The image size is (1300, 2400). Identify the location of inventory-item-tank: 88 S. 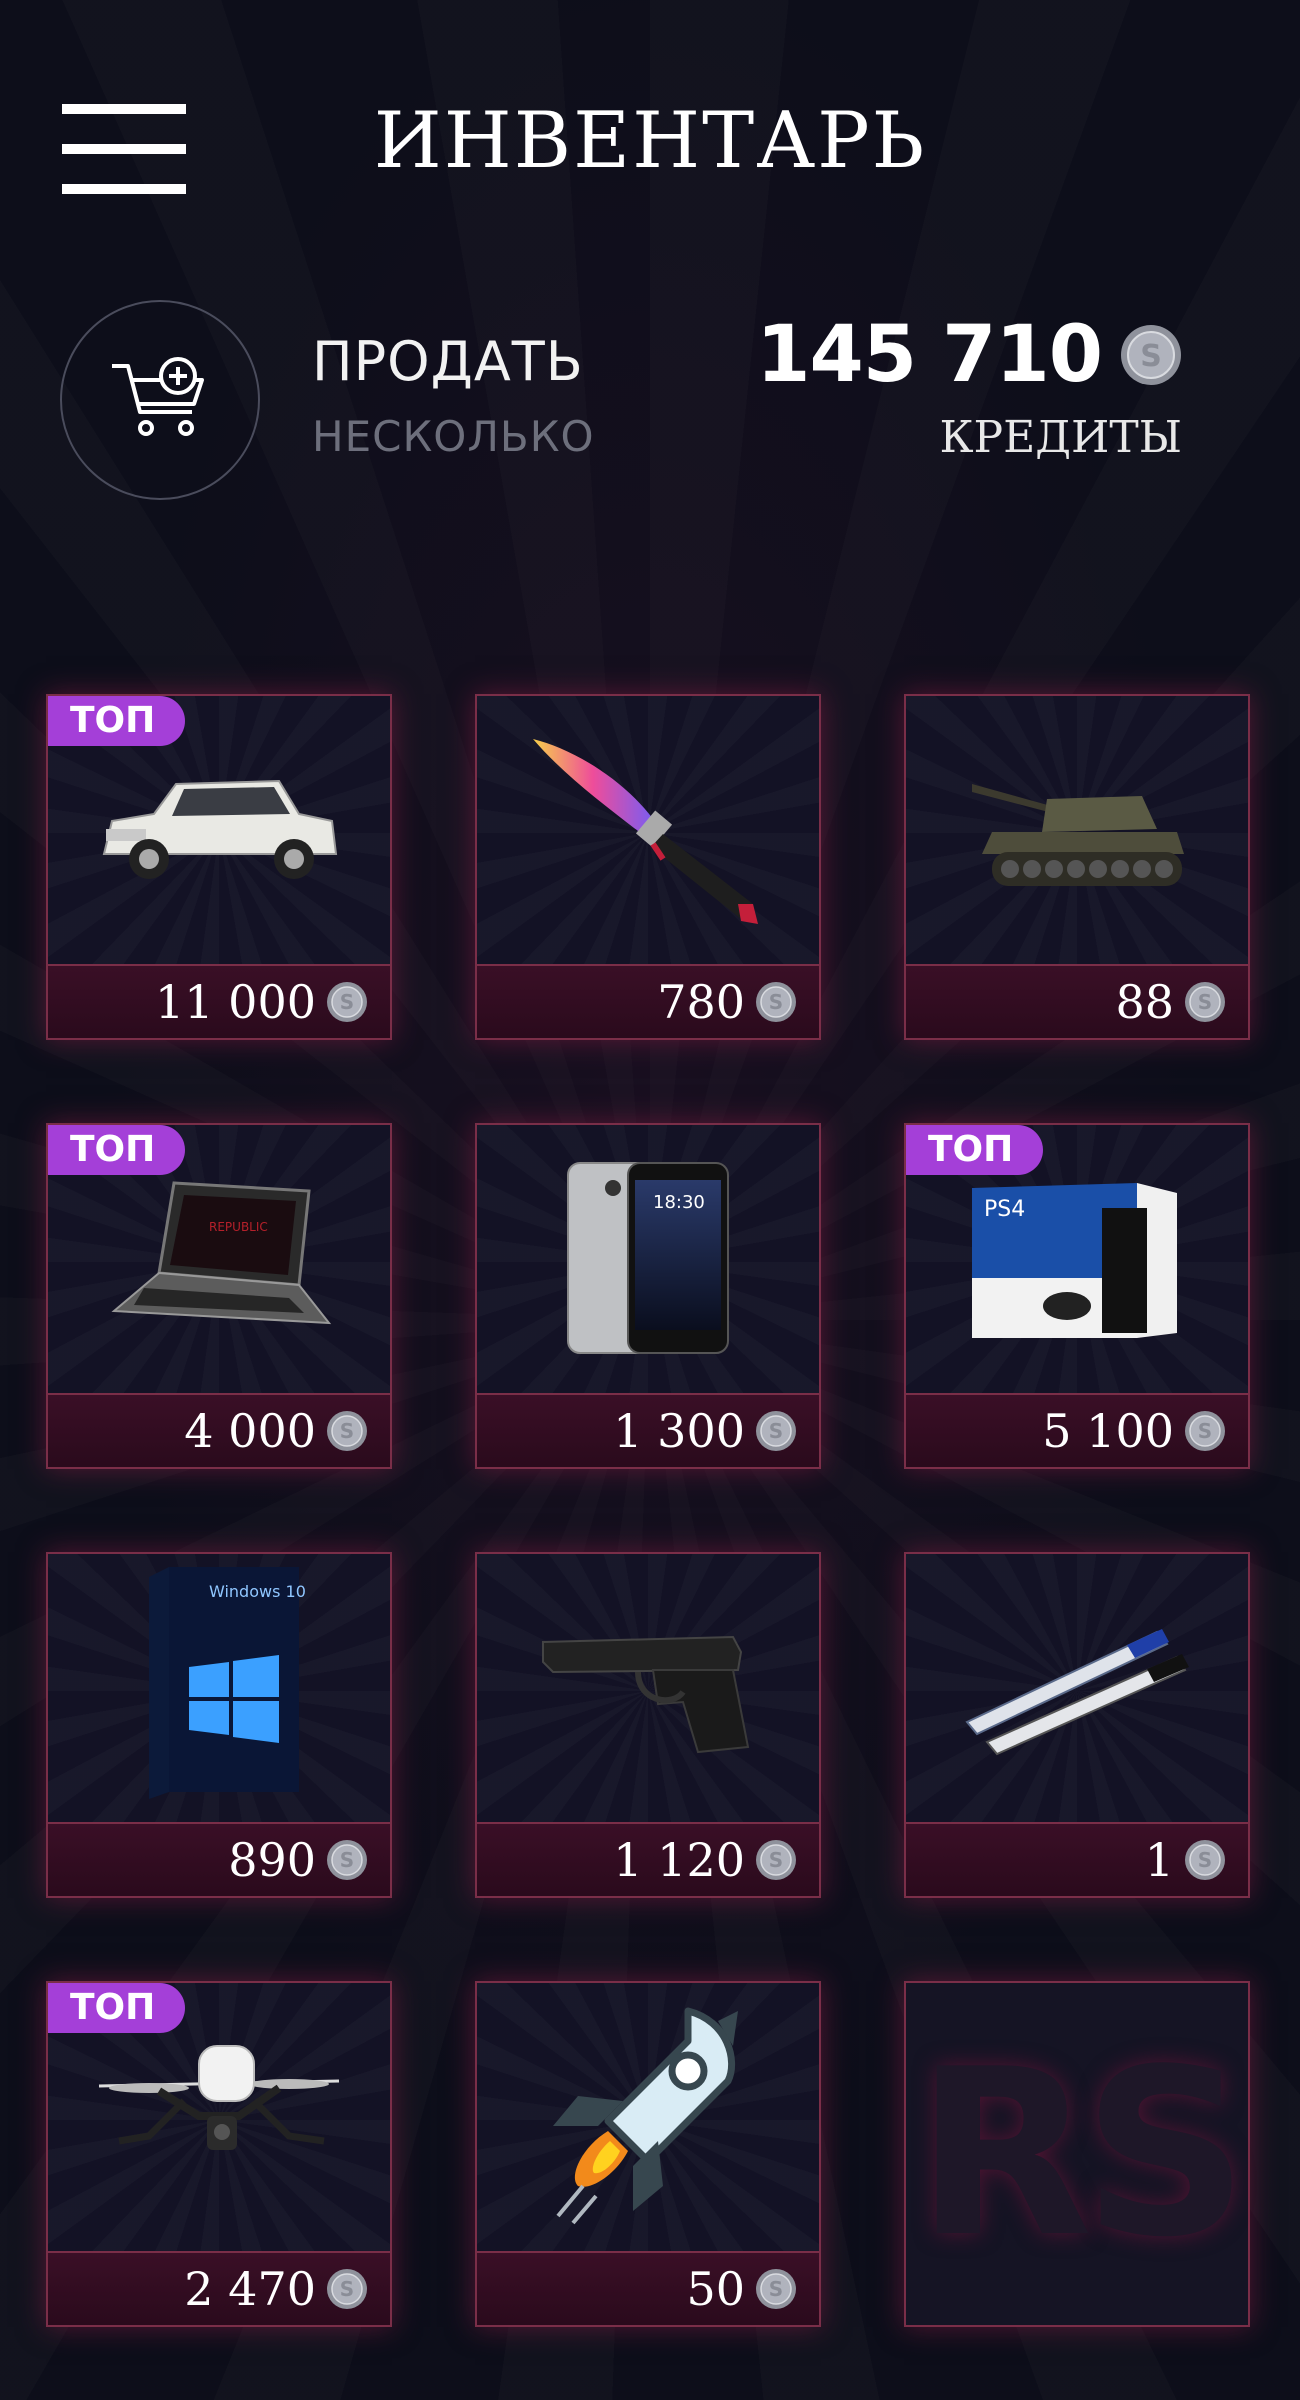
(1077, 867).